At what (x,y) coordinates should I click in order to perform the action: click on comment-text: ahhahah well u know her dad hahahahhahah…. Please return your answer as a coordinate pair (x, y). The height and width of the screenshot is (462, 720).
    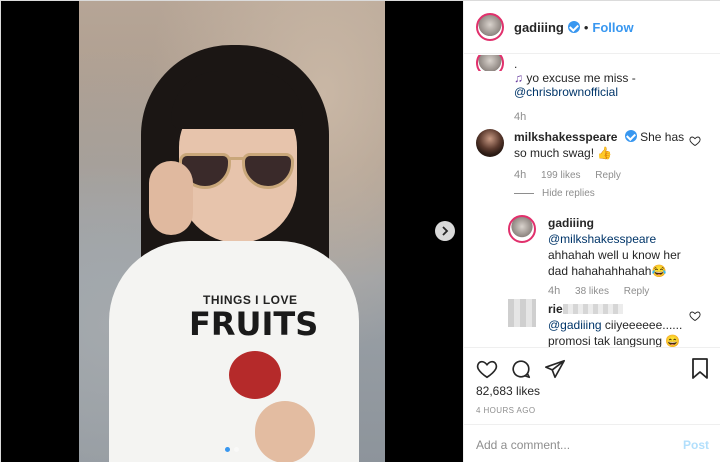
    Looking at the image, I should click on (614, 263).